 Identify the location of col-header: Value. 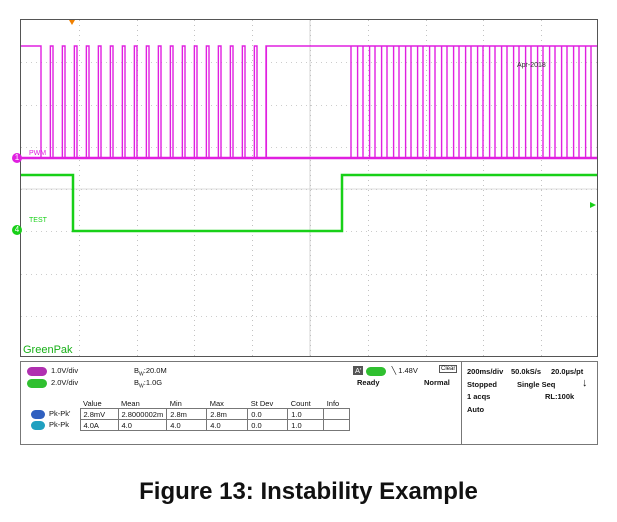
(92, 403).